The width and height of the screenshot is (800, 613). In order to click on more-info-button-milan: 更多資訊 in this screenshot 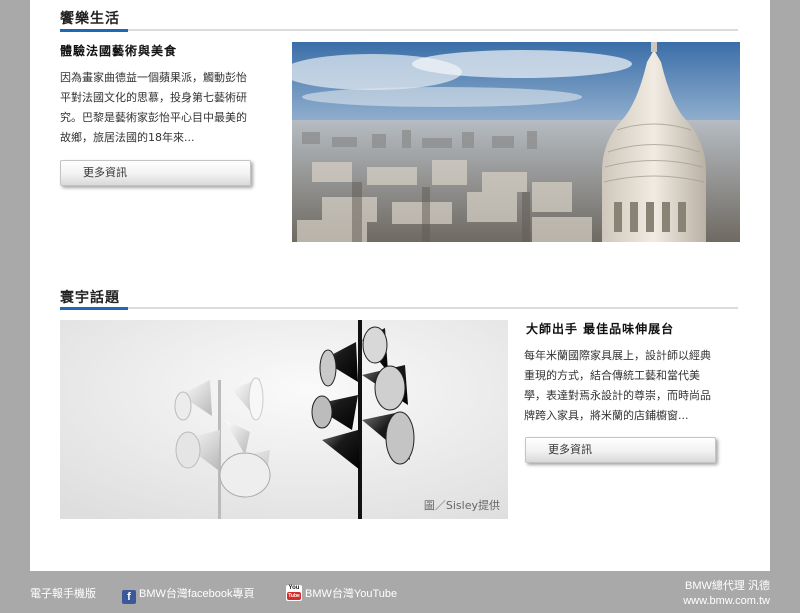, I will do `click(620, 450)`.